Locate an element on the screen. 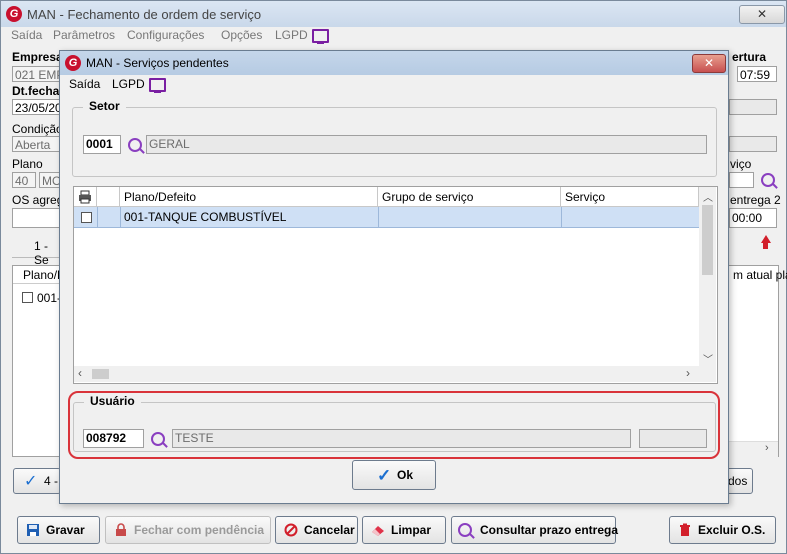  row-plano-defeito: 001-TANQUE COMBUSTÍVEL is located at coordinates (205, 217).